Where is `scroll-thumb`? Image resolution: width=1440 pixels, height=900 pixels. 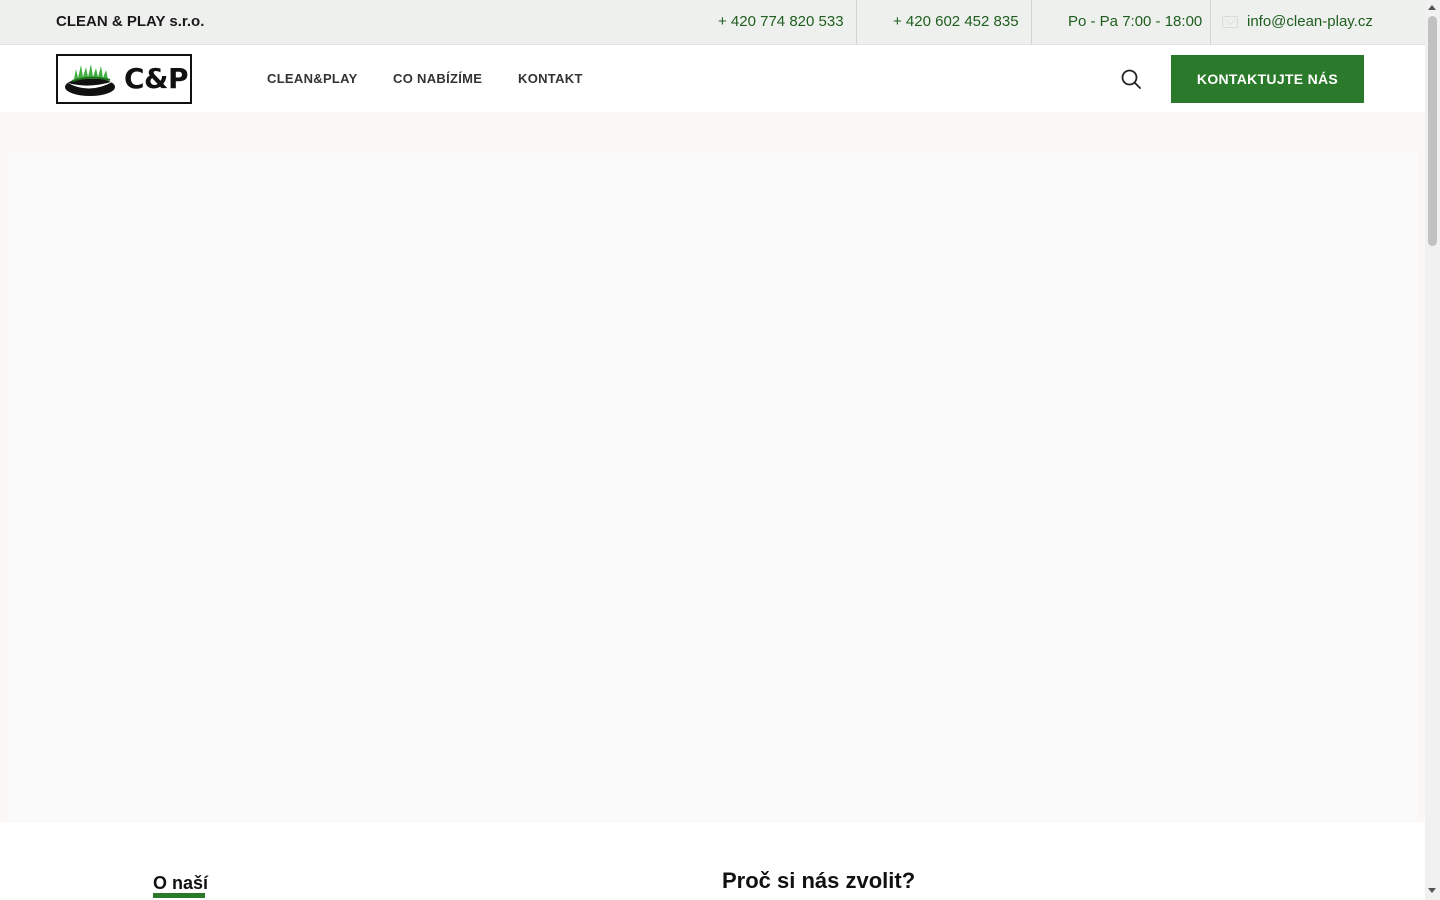
scroll-thumb is located at coordinates (1432, 131).